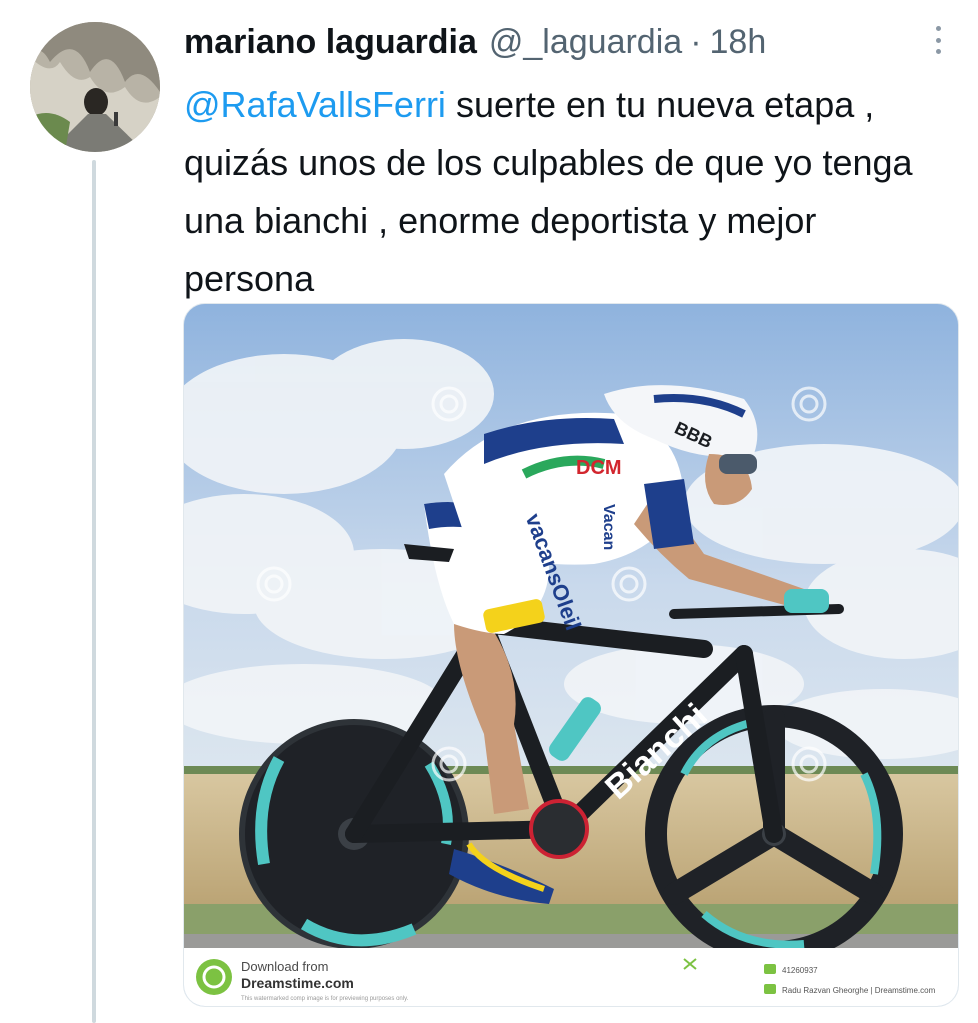 This screenshot has width=978, height=1023. Describe the element at coordinates (738, 42) in the screenshot. I see `timestamp: 18h` at that location.